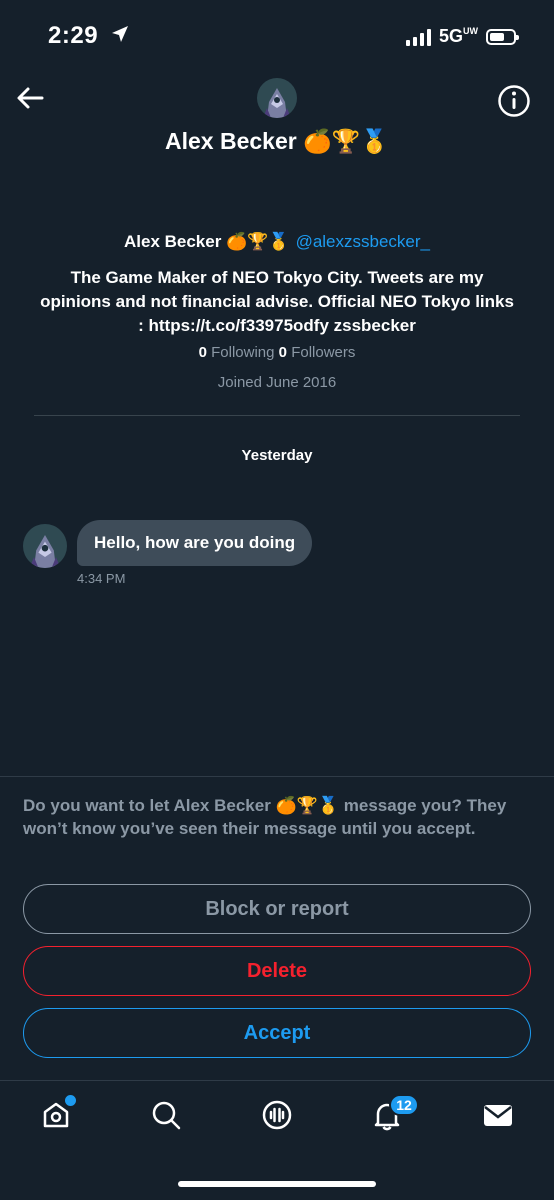 The image size is (554, 1200). I want to click on panel-divider, so click(277, 776).